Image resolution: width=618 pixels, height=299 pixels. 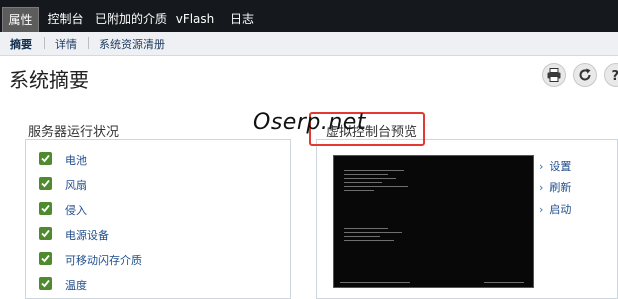 What do you see at coordinates (20, 19) in the screenshot?
I see `tab-properties: 属性` at bounding box center [20, 19].